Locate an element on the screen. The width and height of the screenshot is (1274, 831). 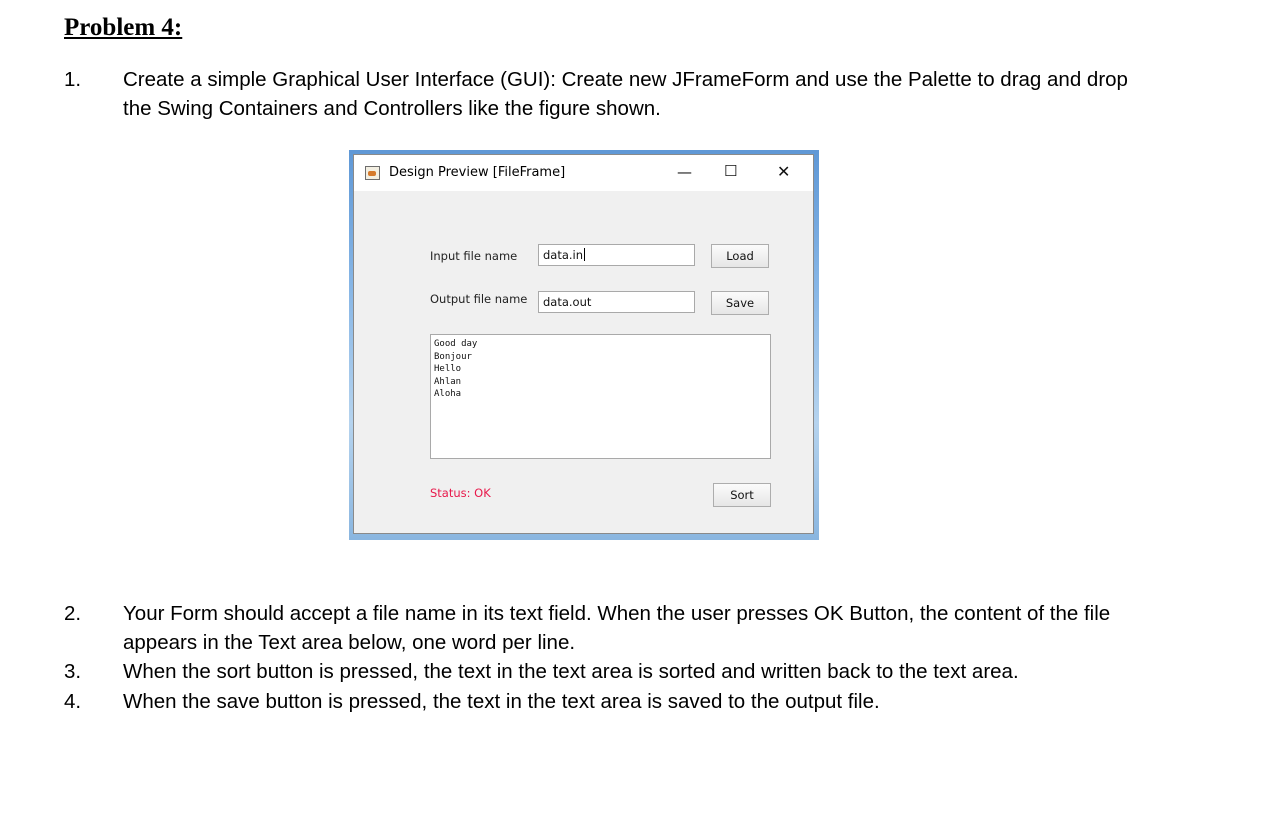
item-number: 2. is located at coordinates (73, 613).